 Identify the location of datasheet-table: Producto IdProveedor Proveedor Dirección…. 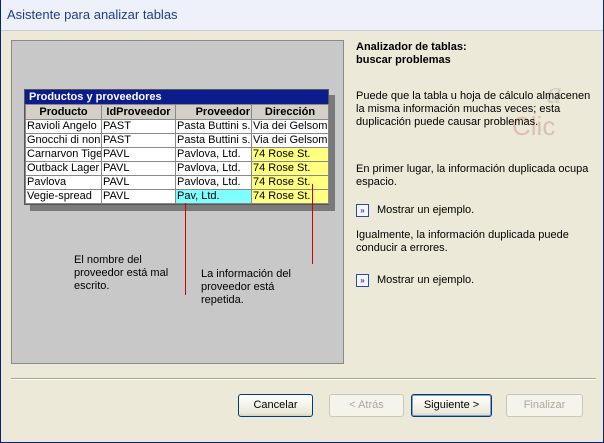
(177, 154).